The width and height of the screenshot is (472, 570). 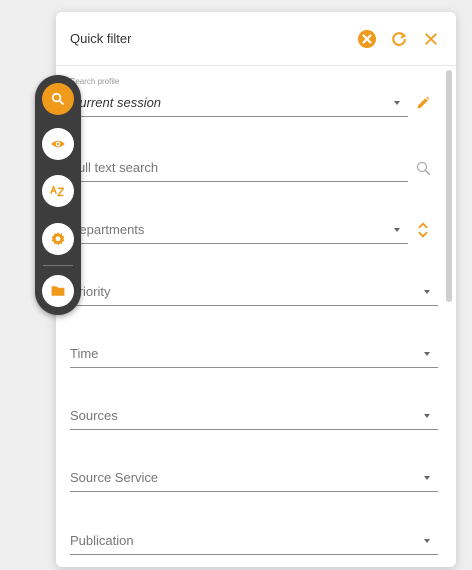 I want to click on toolbar-folder-button, so click(x=58, y=291).